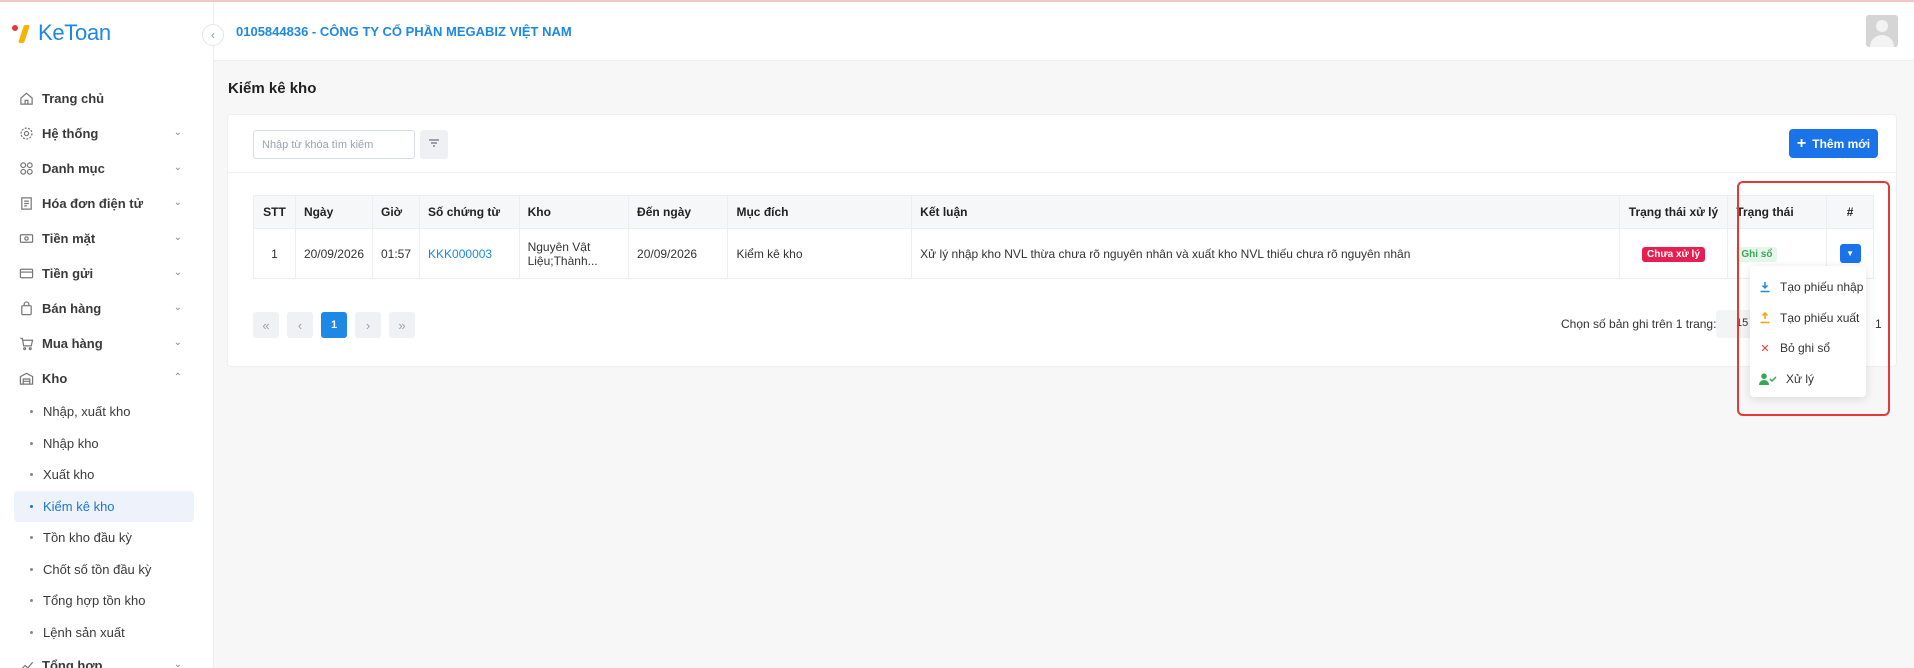 This screenshot has width=1914, height=668. What do you see at coordinates (334, 212) in the screenshot?
I see `col-header-ngay: Ngày` at bounding box center [334, 212].